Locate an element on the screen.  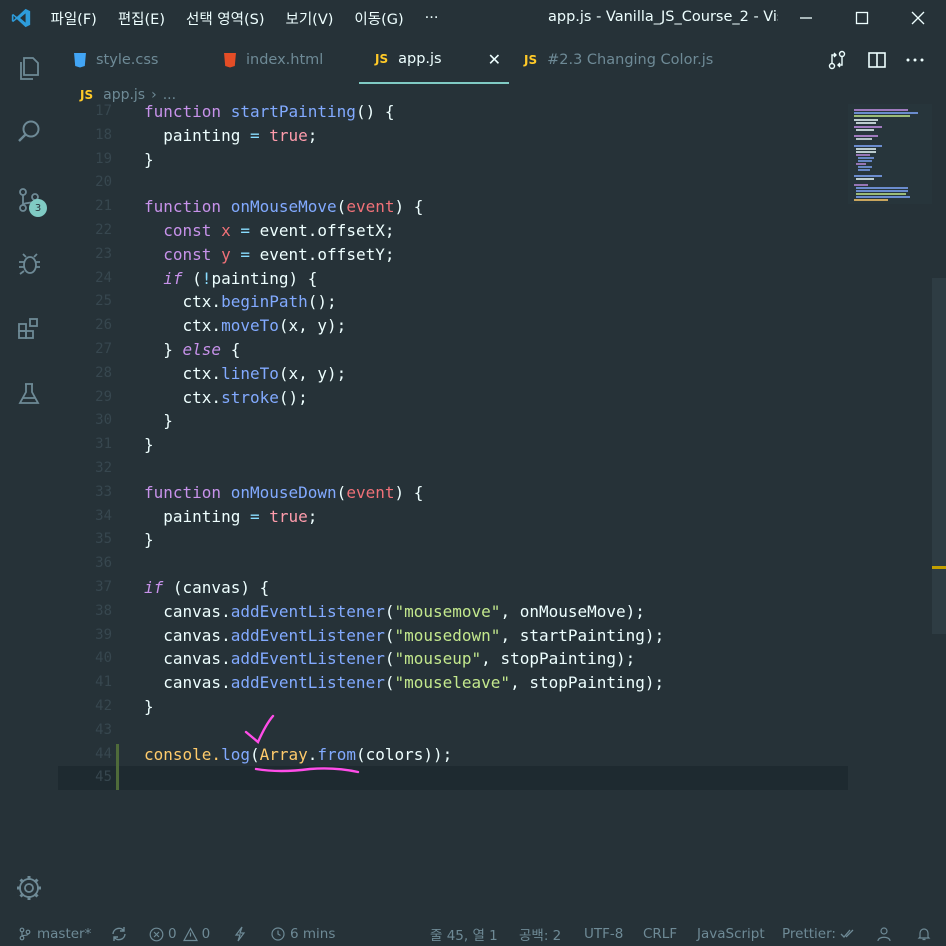
code-token: ( is located at coordinates (192, 278).